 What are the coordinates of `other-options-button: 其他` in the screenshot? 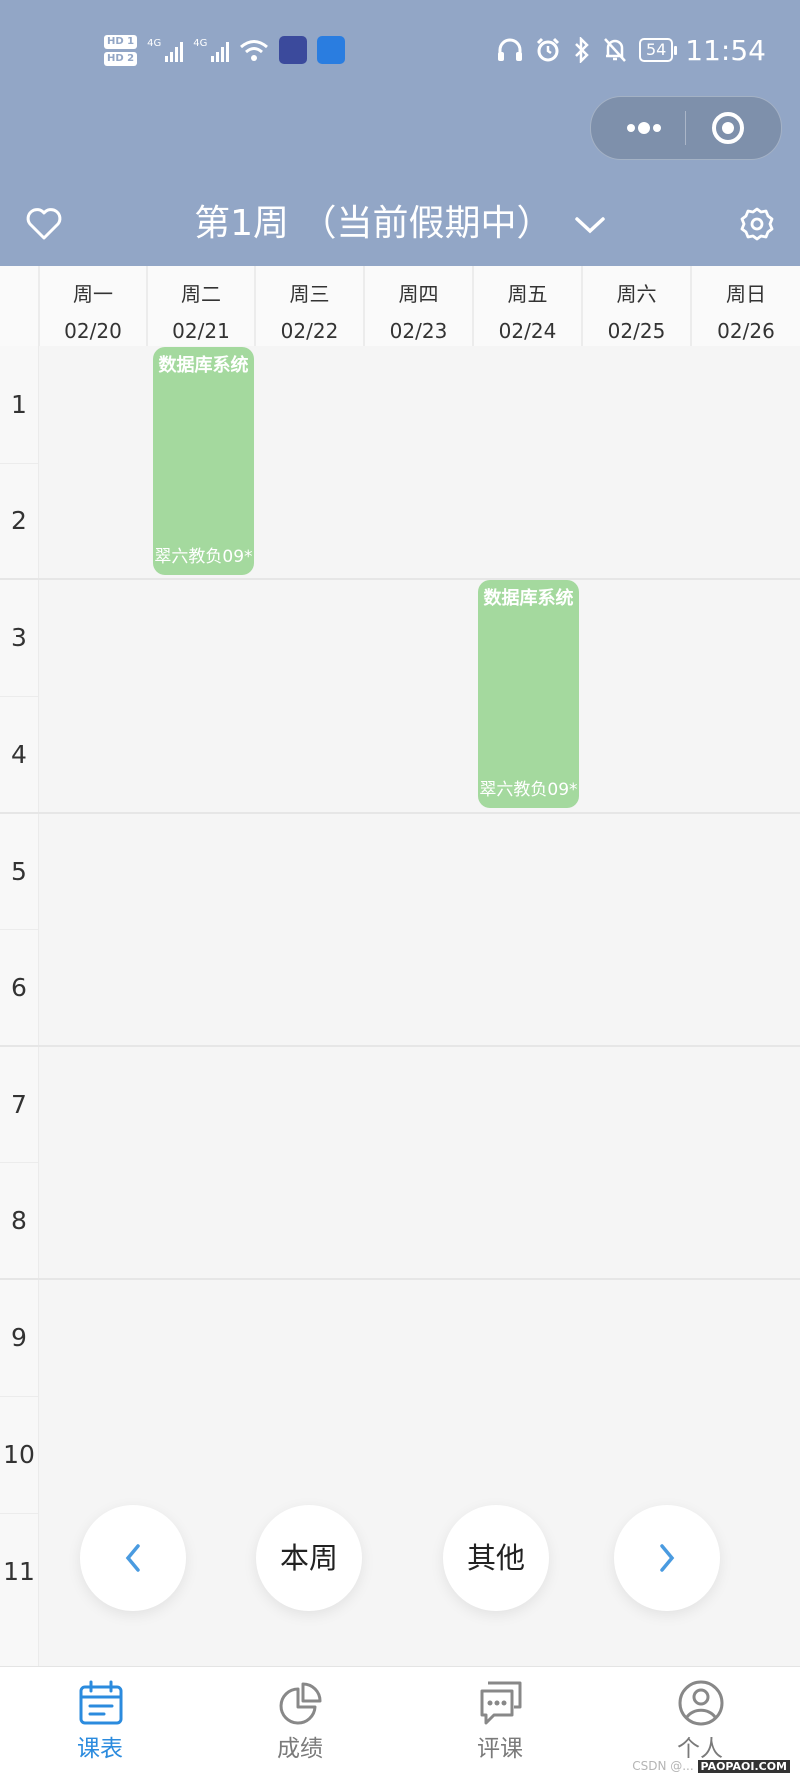 It's located at (496, 1558).